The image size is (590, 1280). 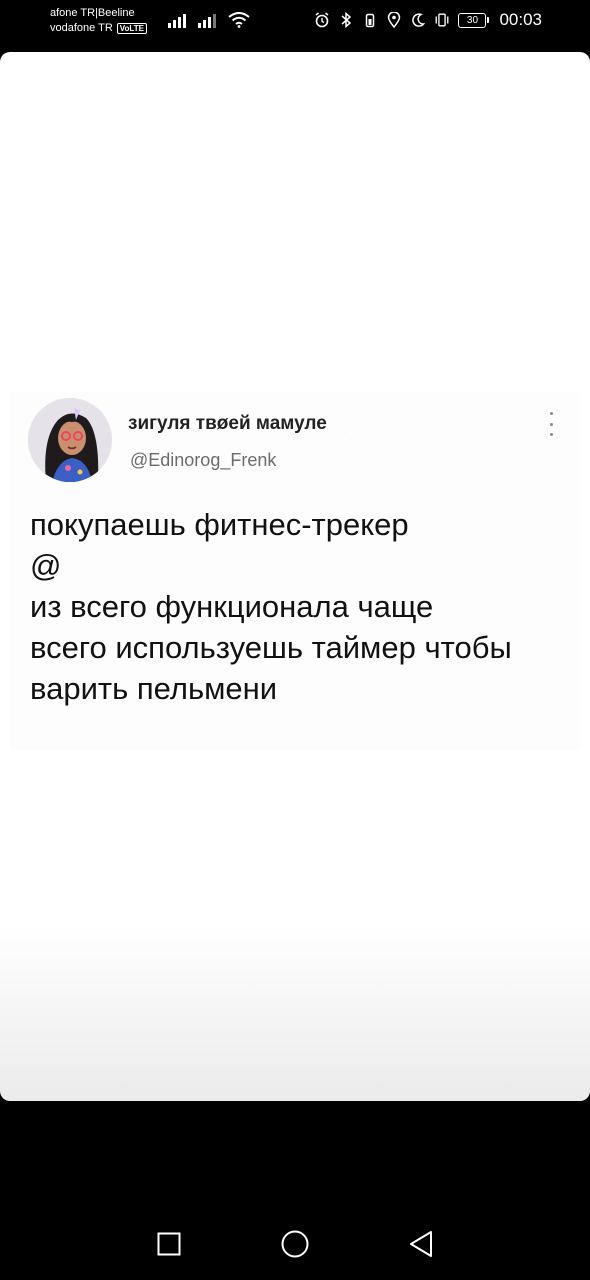 I want to click on crescent-moon-icon, so click(x=346, y=424).